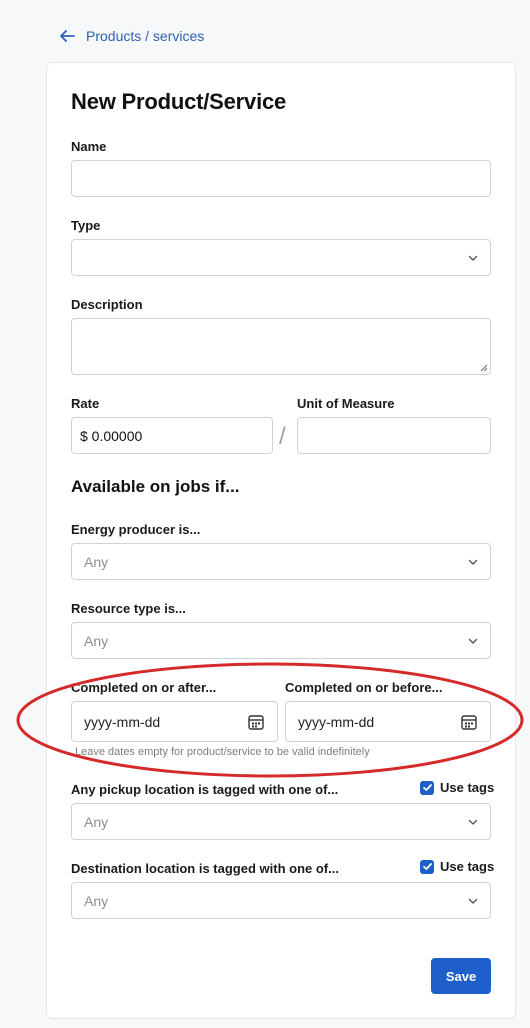  Describe the element at coordinates (96, 900) in the screenshot. I see `destination-location-value: Any` at that location.